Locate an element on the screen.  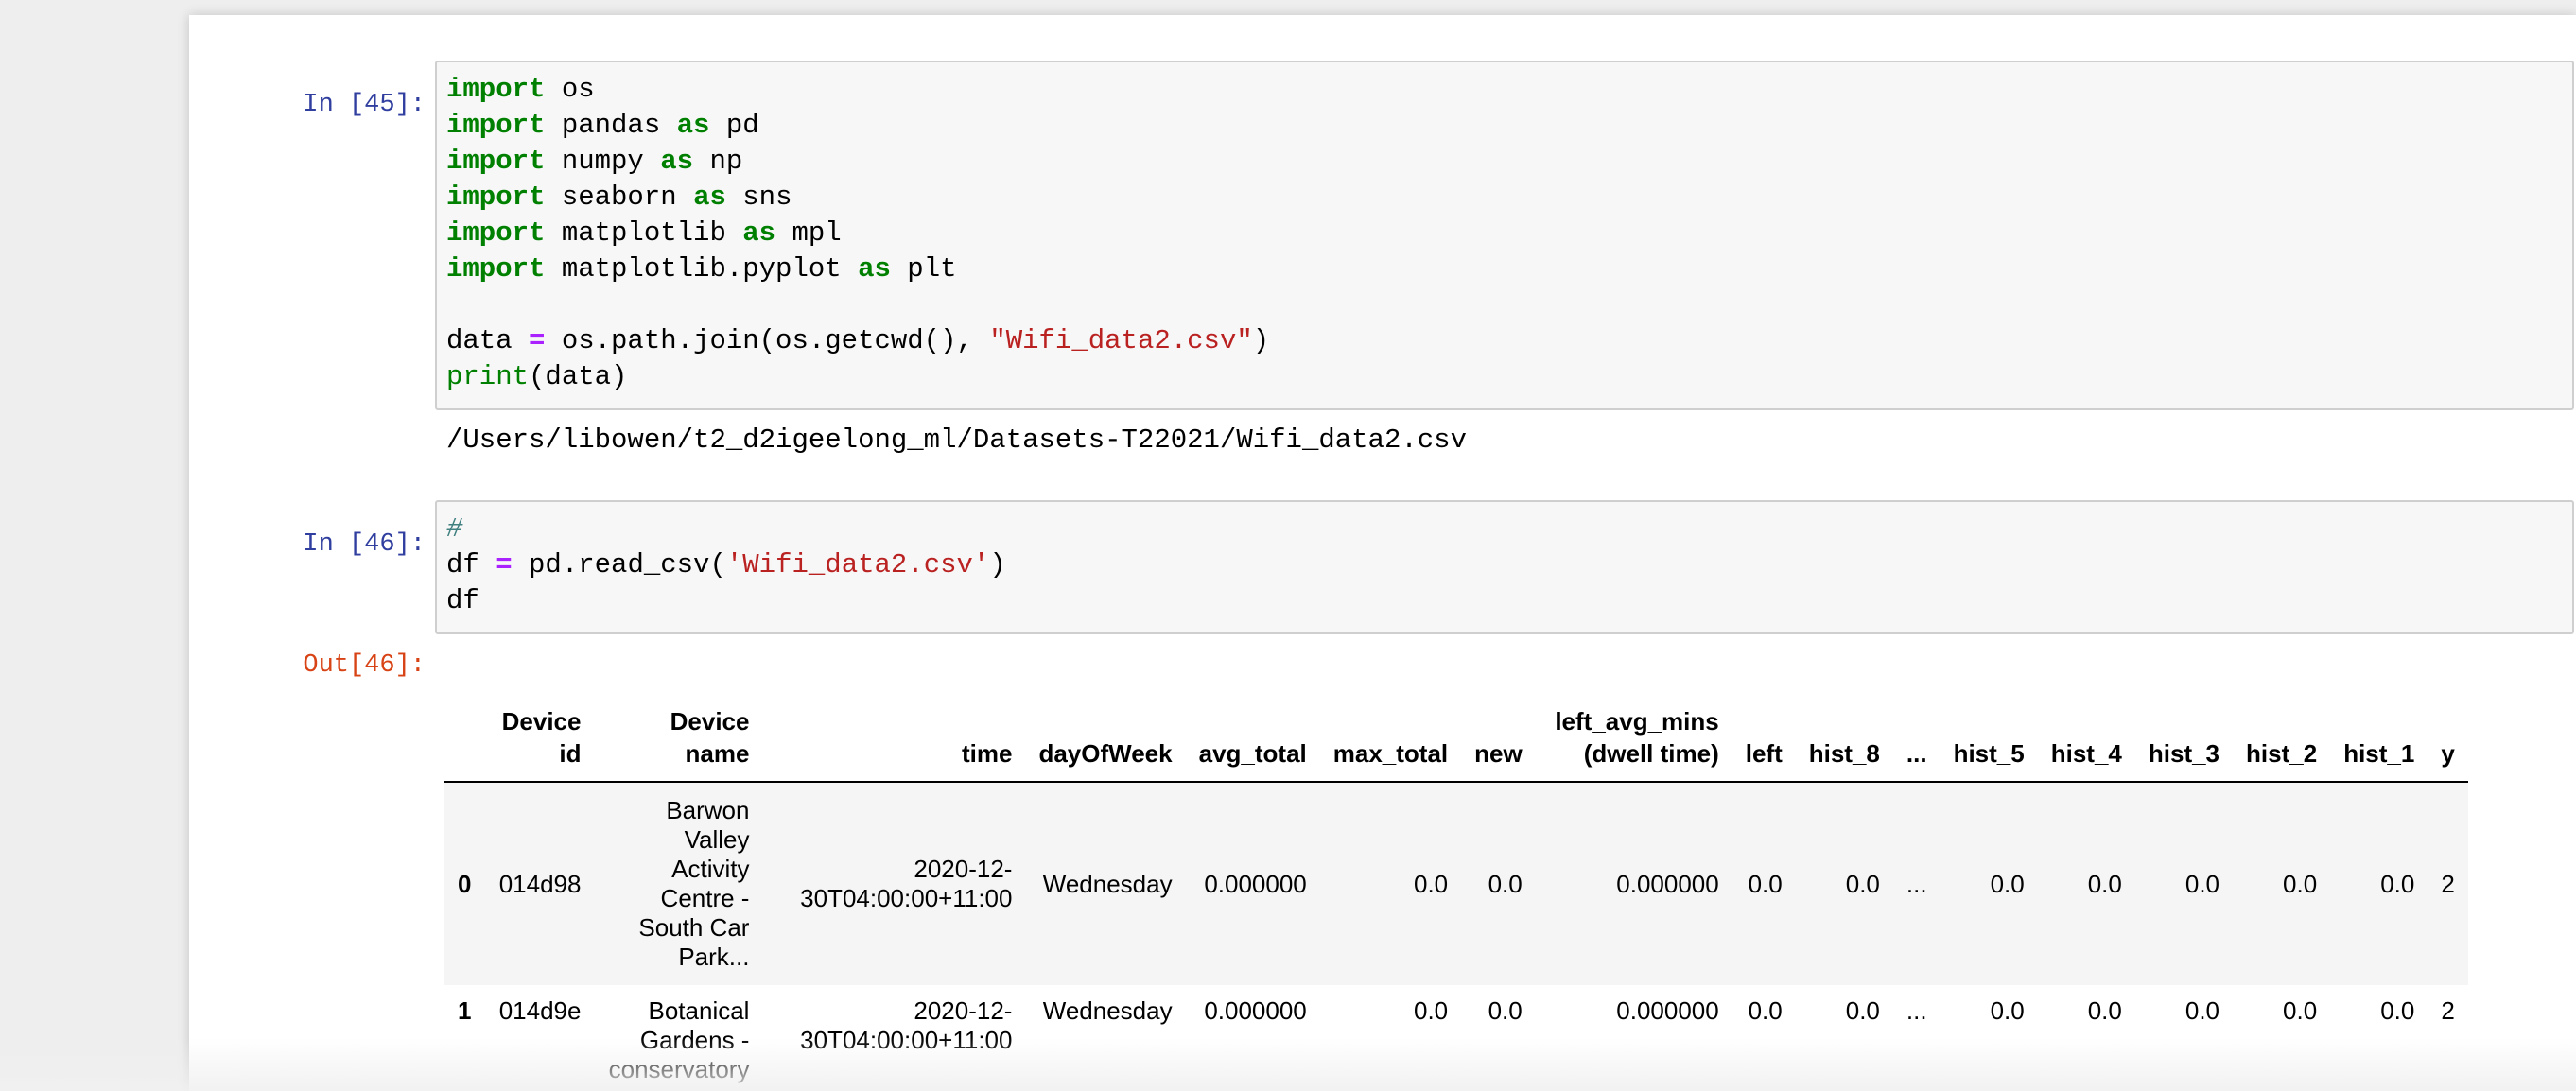
code-token: "Wifi_data2.csv" is located at coordinates (1121, 340).